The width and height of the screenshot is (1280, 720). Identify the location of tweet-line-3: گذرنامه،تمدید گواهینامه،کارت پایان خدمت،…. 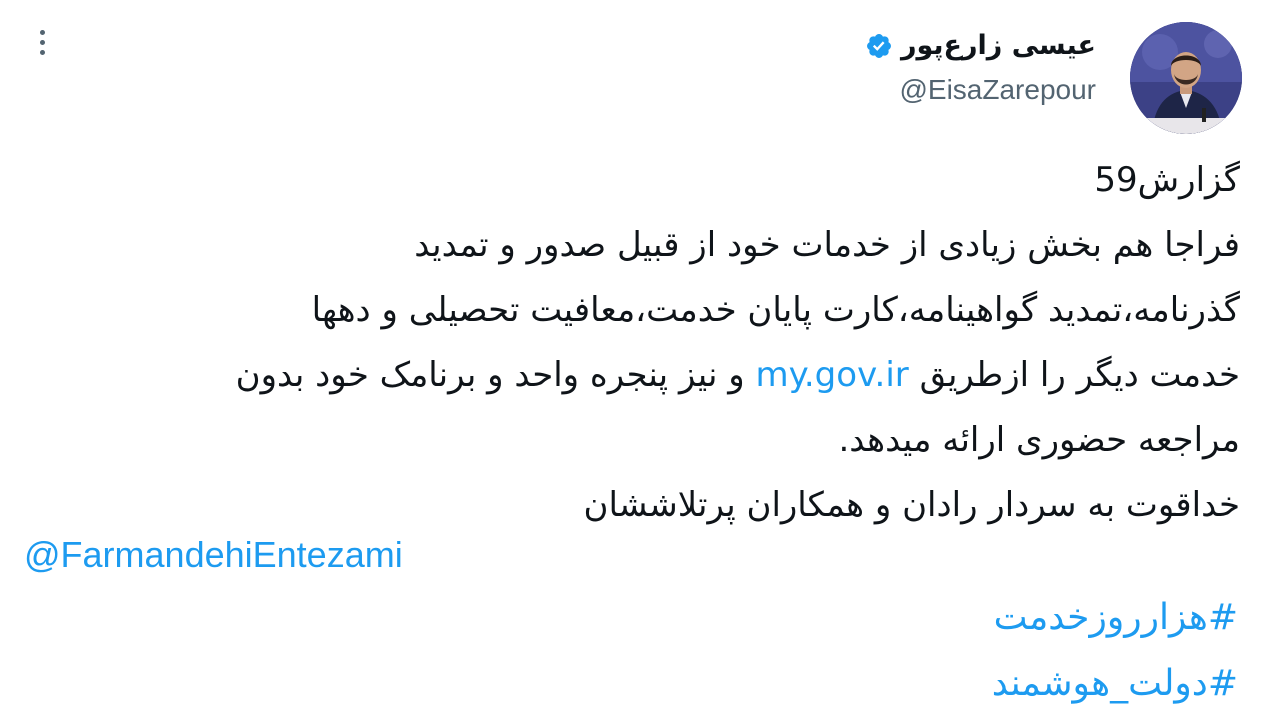
(775, 310).